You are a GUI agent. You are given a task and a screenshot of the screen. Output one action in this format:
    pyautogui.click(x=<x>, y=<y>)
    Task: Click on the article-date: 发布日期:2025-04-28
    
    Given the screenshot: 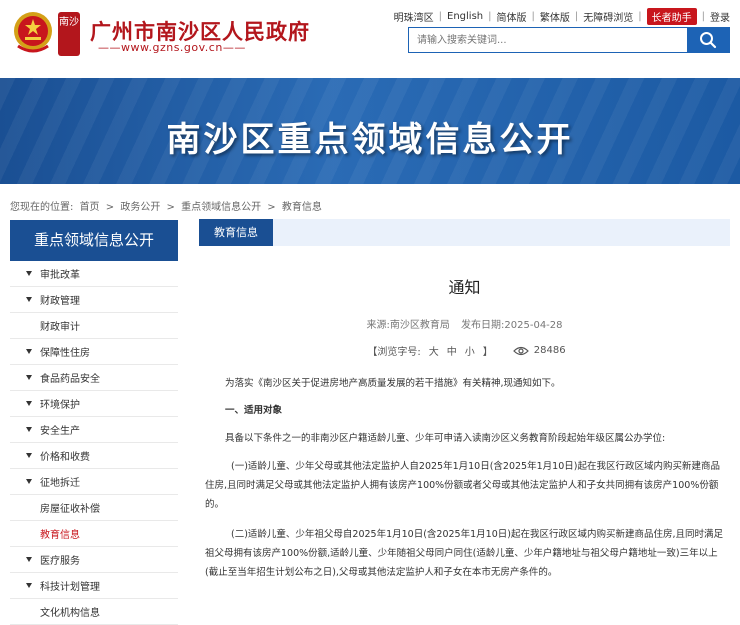 What is the action you would take?
    pyautogui.click(x=512, y=325)
    